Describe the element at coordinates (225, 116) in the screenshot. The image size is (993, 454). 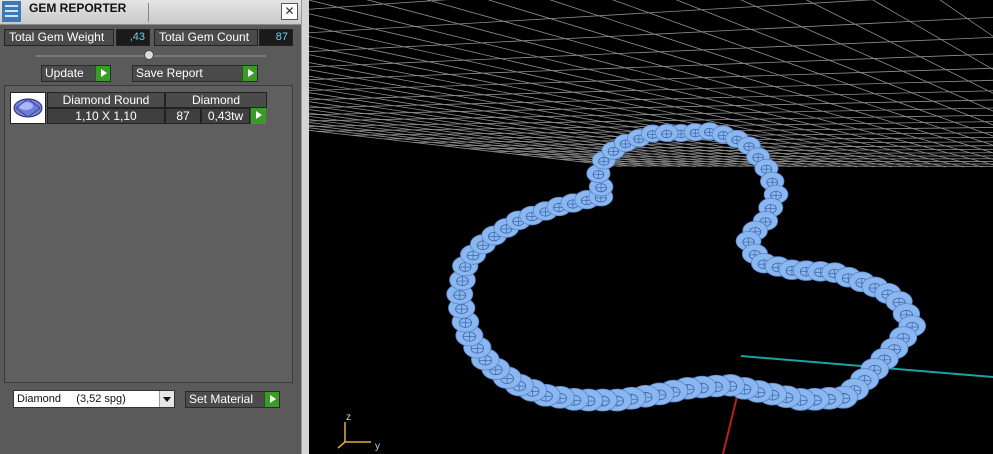
I see `gem-table-weight: 0,43tw` at that location.